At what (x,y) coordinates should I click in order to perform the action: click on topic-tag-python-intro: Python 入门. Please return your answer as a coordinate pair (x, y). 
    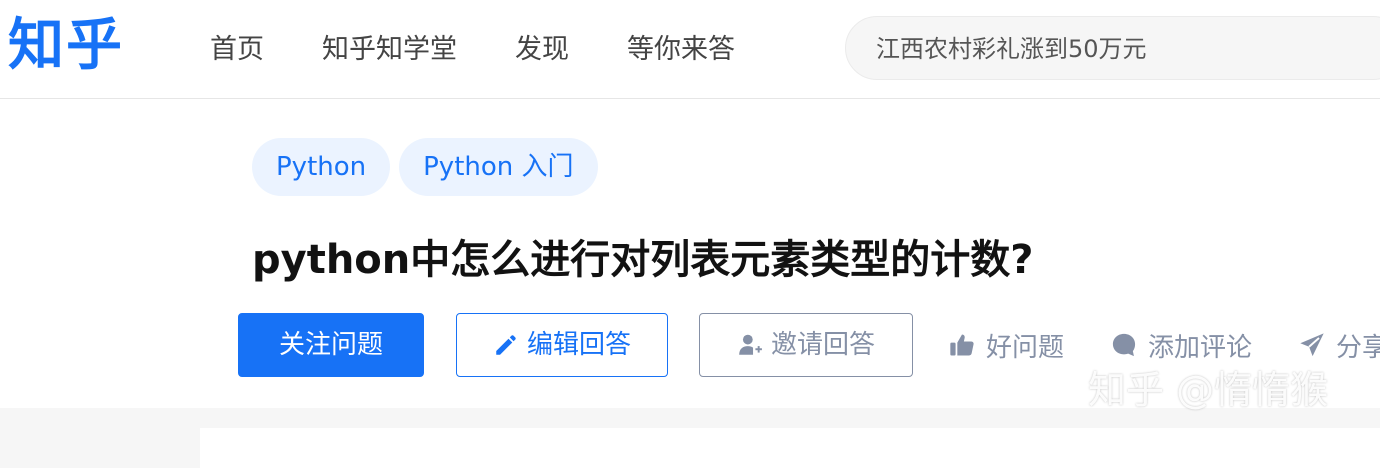
    Looking at the image, I should click on (498, 167).